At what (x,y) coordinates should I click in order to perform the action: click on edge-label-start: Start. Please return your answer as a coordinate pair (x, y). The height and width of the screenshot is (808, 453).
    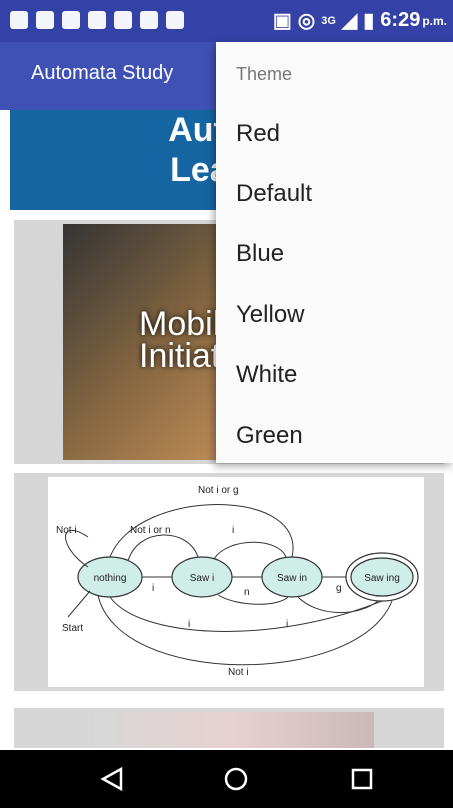
    Looking at the image, I should click on (72, 628).